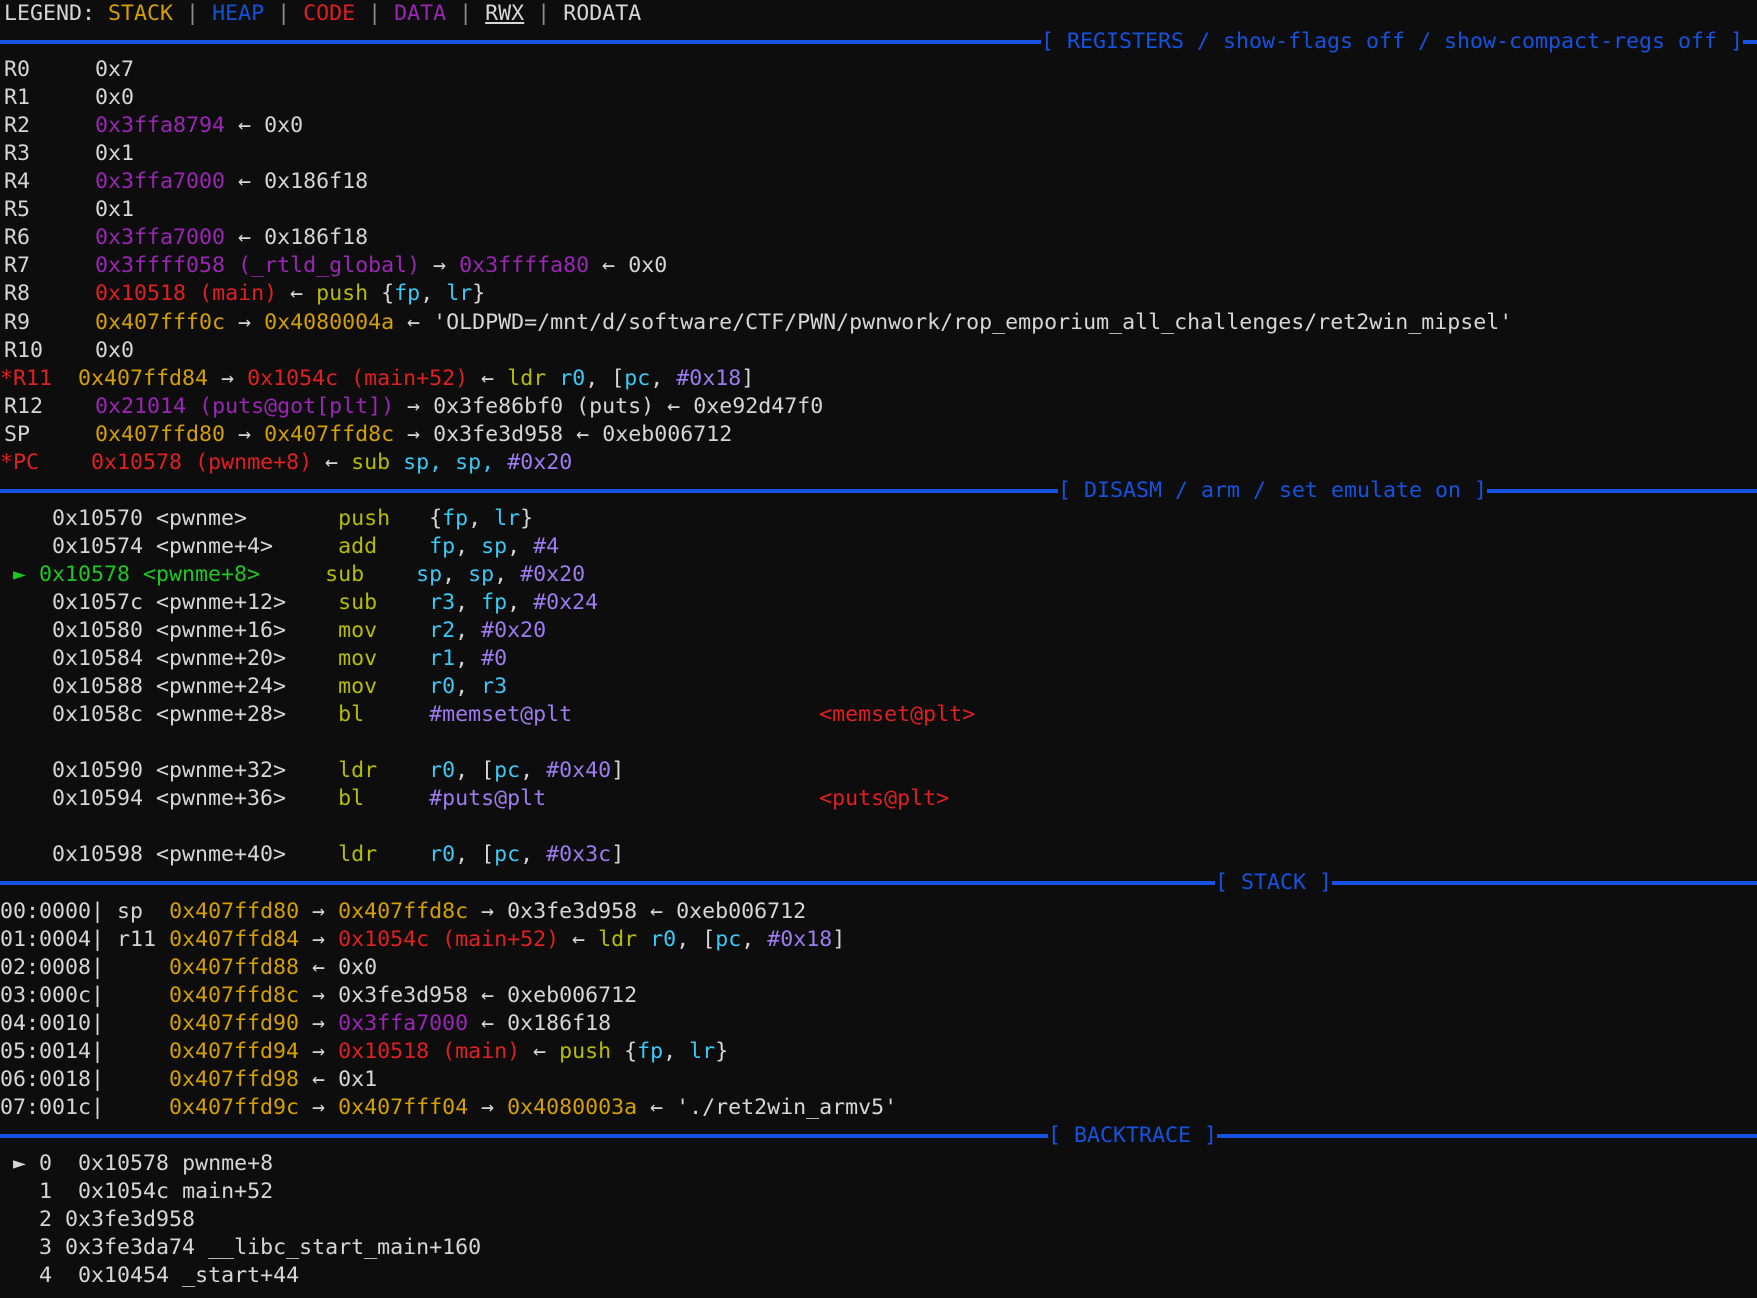 The width and height of the screenshot is (1757, 1298). I want to click on disasm-addr: 0x10578, so click(85, 574).